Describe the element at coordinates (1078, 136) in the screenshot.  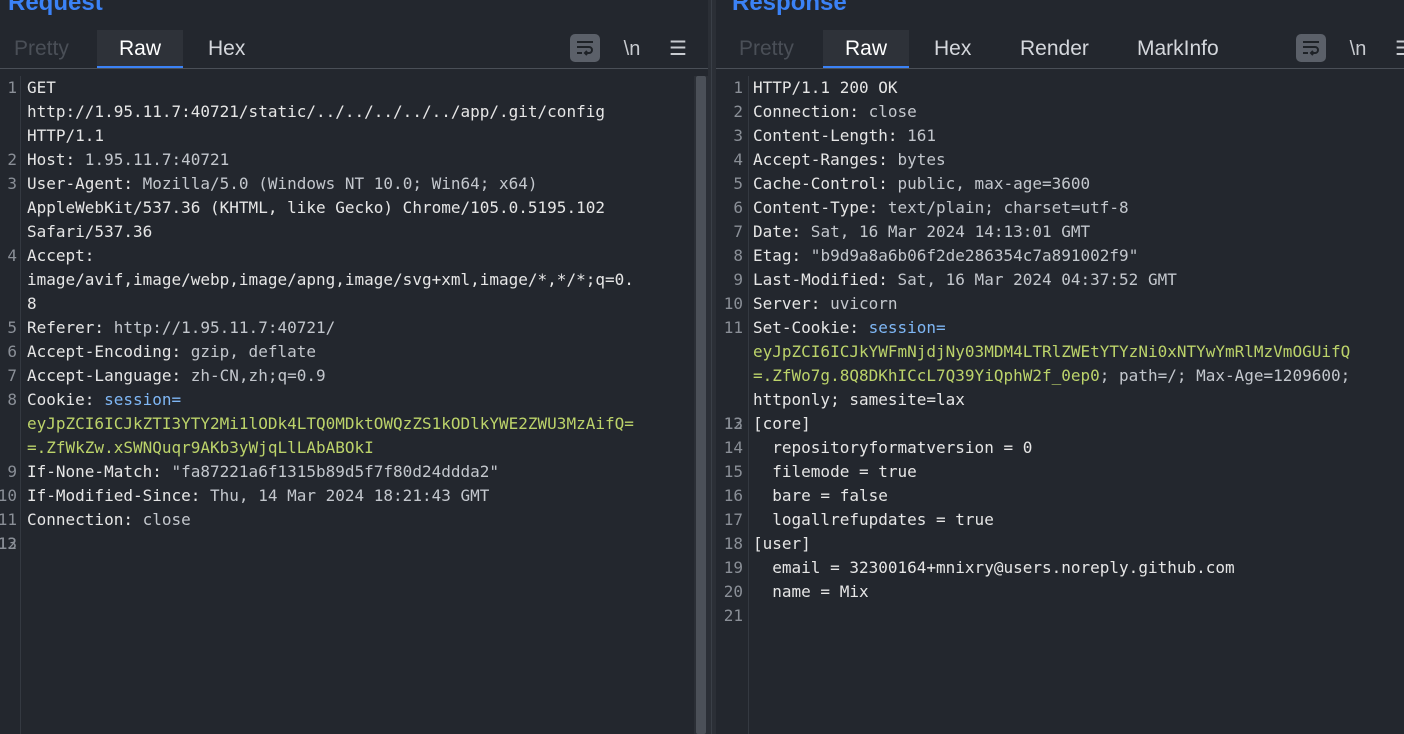
I see `code-line: Content-Length: 161` at that location.